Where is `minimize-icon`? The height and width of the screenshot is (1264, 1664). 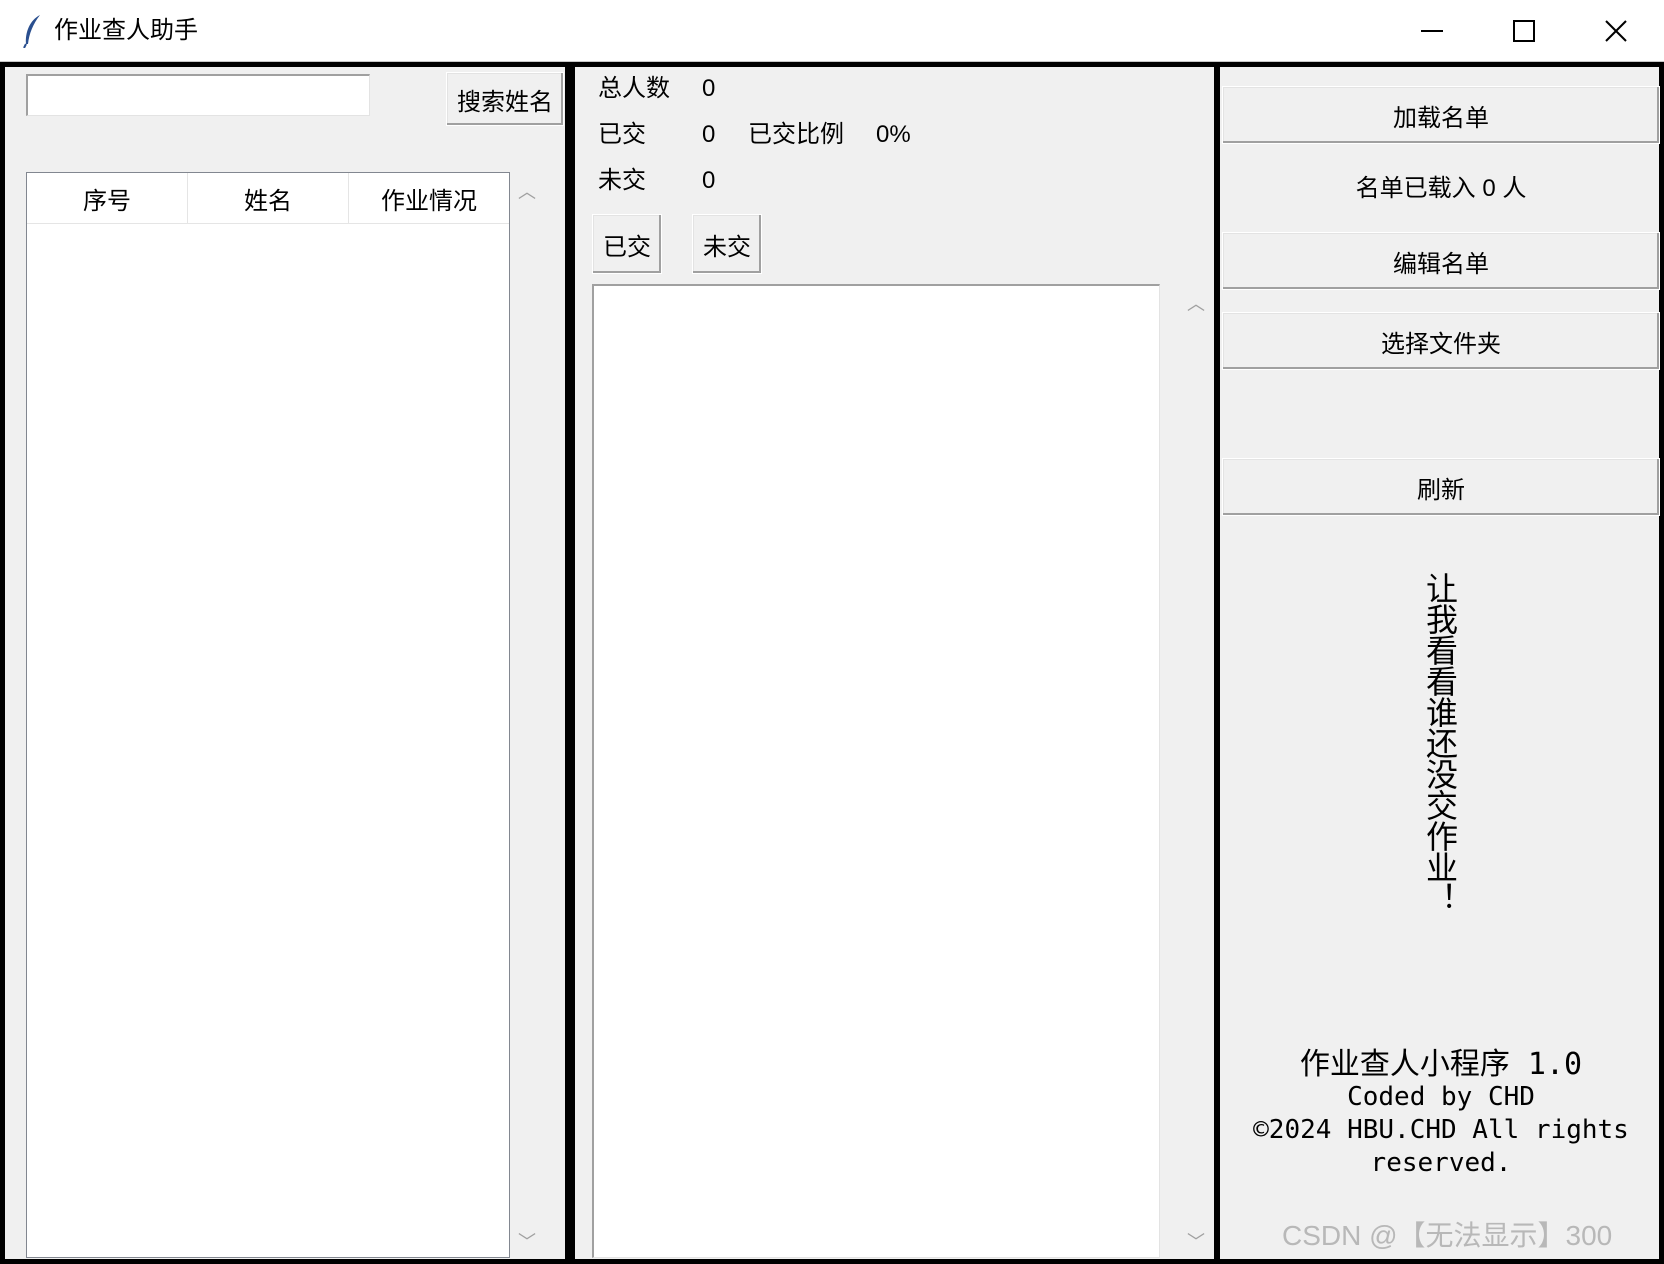 minimize-icon is located at coordinates (1432, 31).